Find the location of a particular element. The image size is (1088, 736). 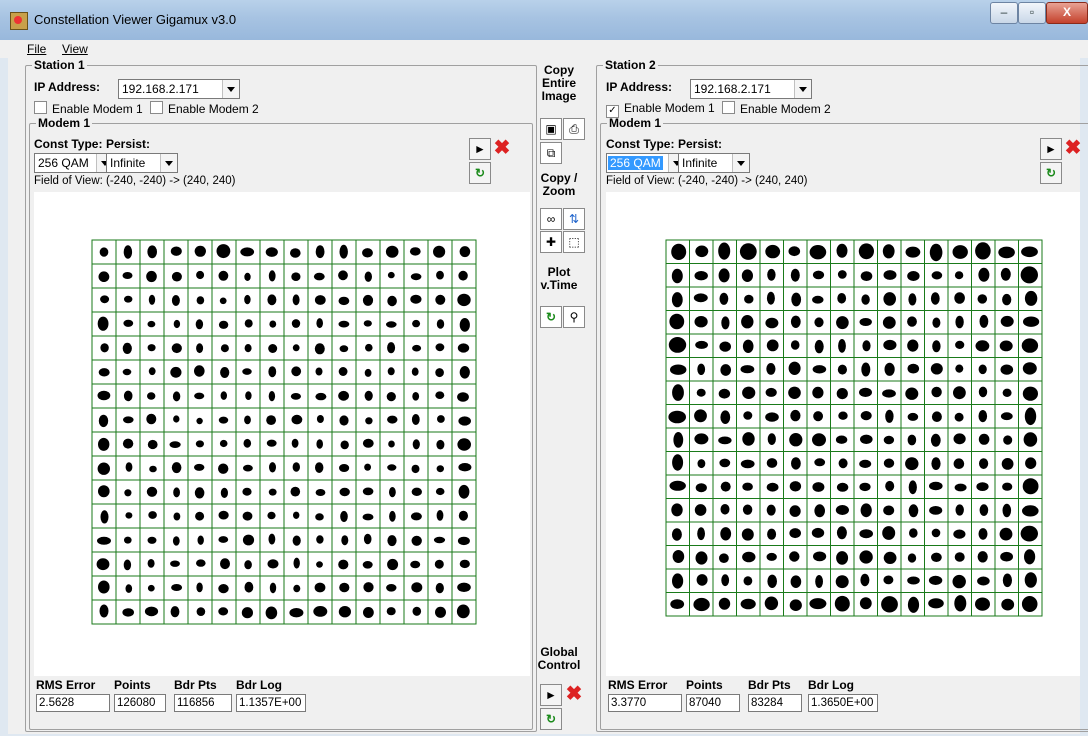

station-2-enable-modem-1-label: Enable Modem 1 is located at coordinates (669, 108).